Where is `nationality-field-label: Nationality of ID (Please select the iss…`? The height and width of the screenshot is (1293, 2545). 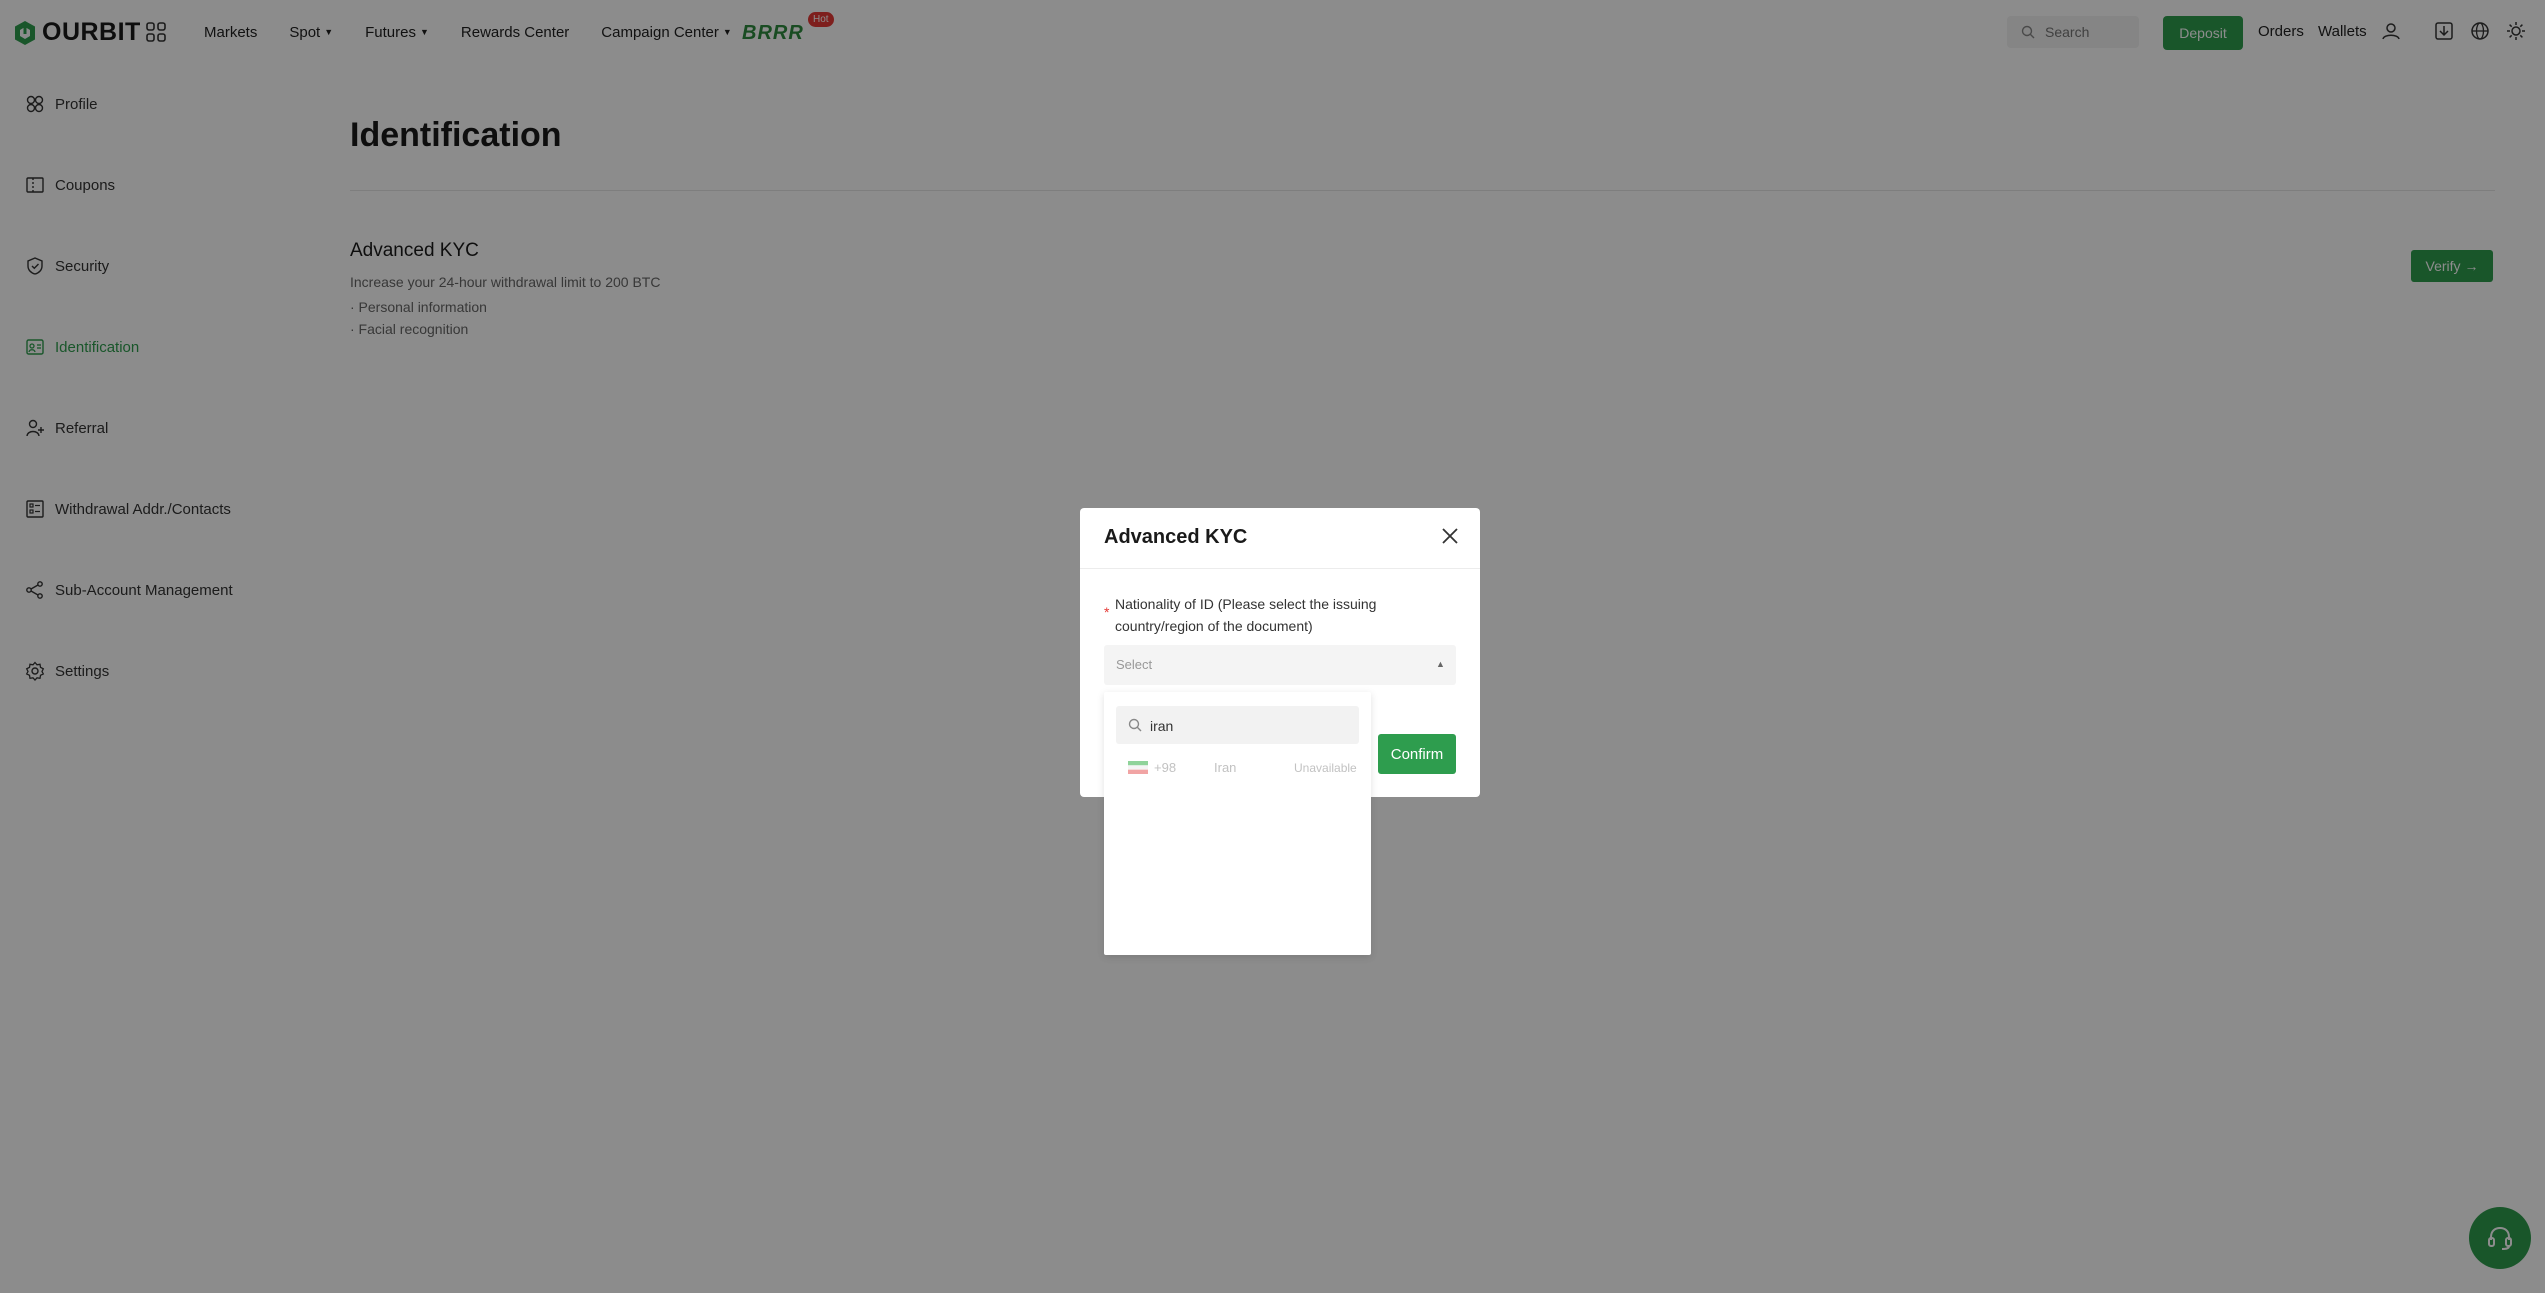
nationality-field-label: Nationality of ID (Please select the iss… is located at coordinates (1246, 615).